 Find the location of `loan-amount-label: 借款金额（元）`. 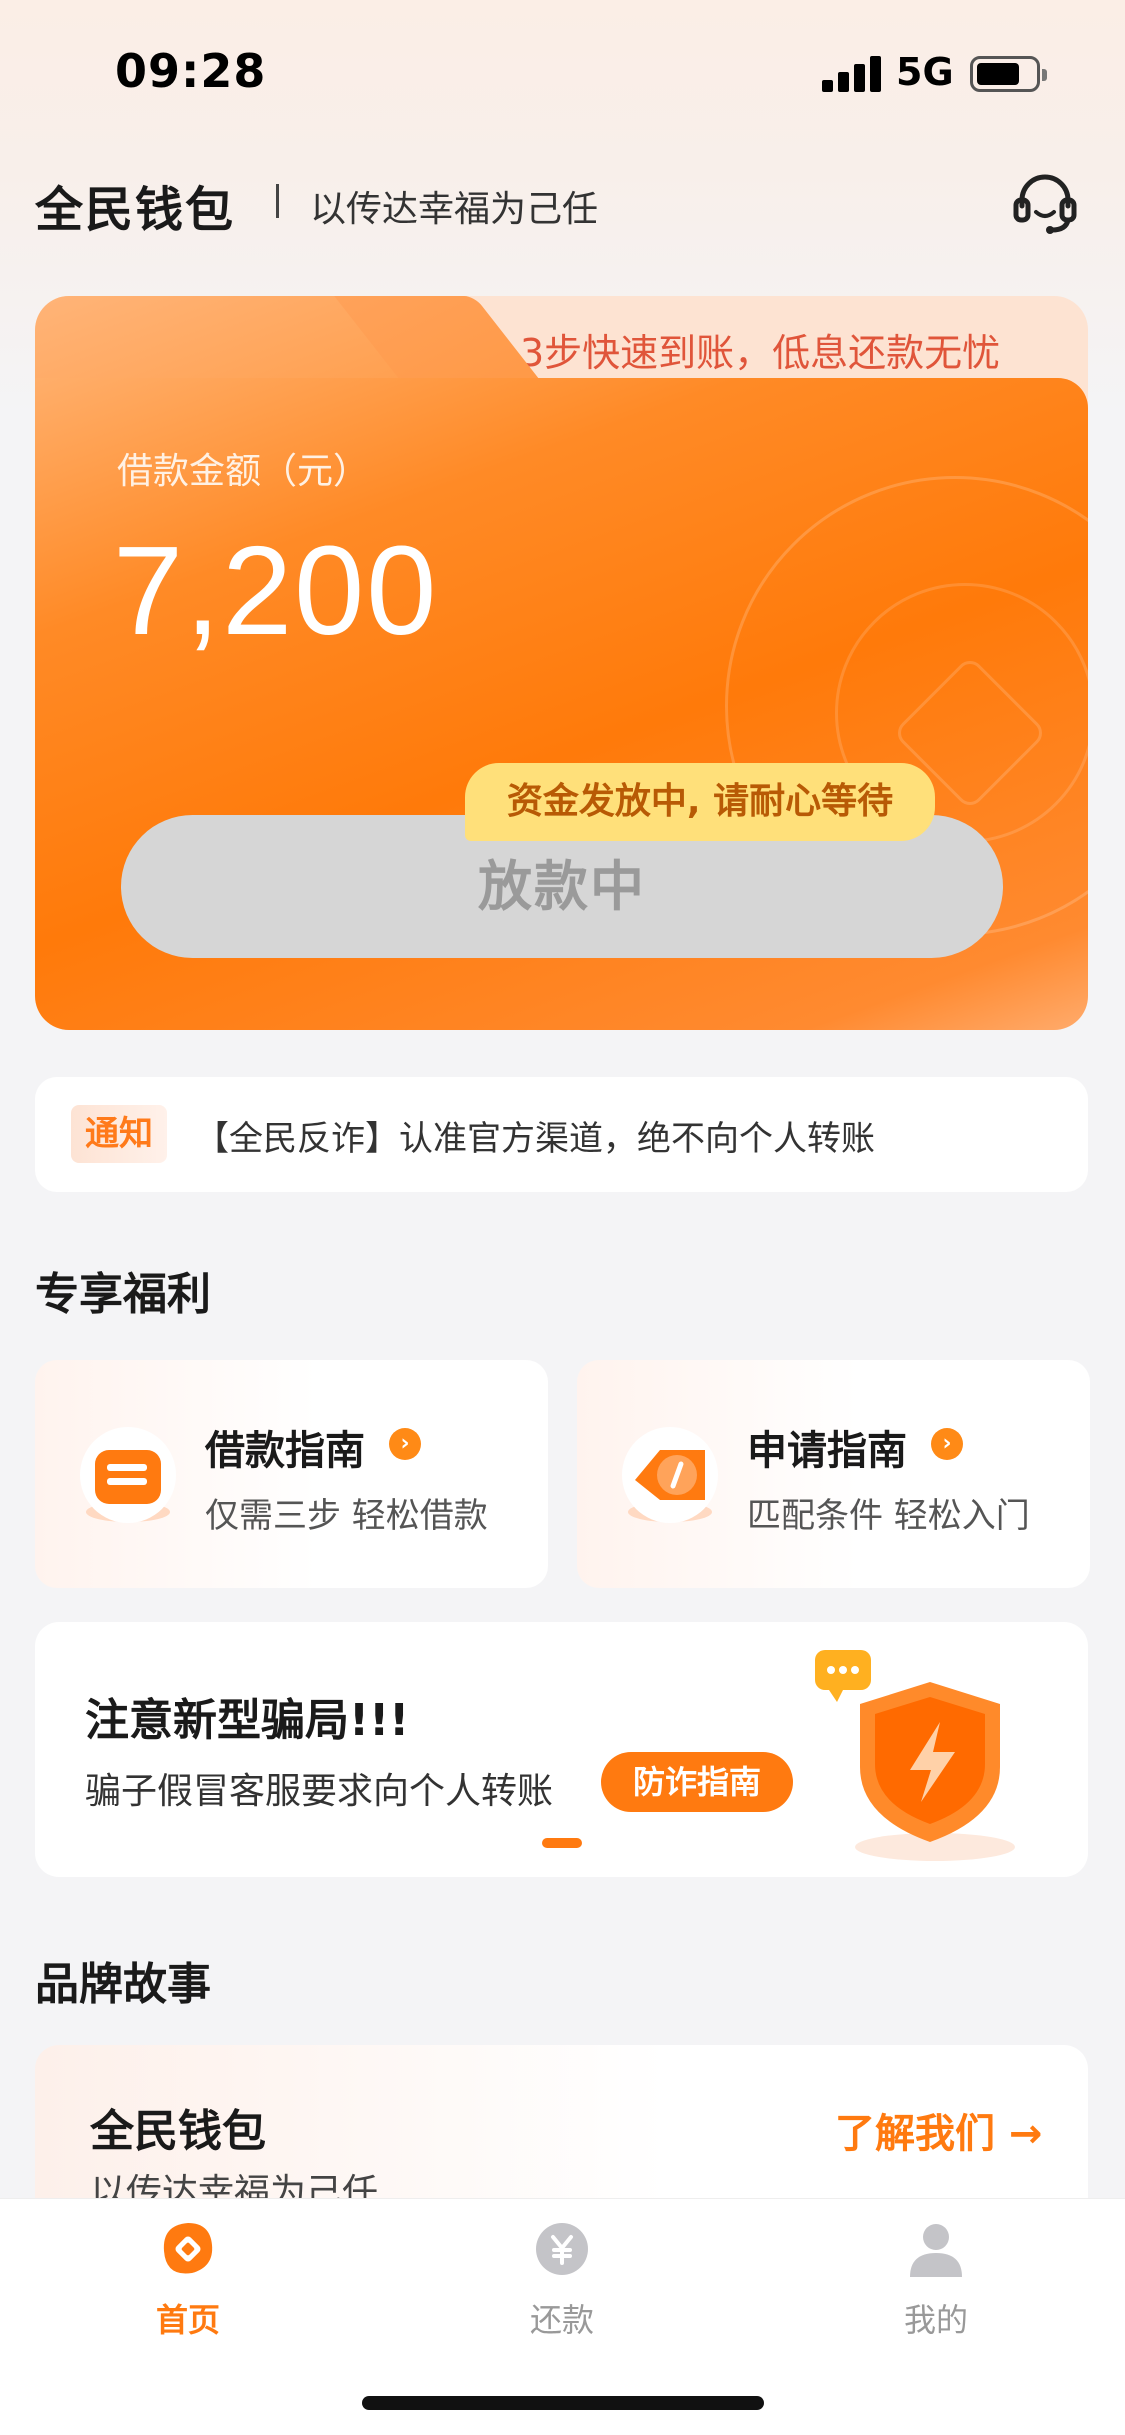

loan-amount-label: 借款金额（元） is located at coordinates (243, 471).